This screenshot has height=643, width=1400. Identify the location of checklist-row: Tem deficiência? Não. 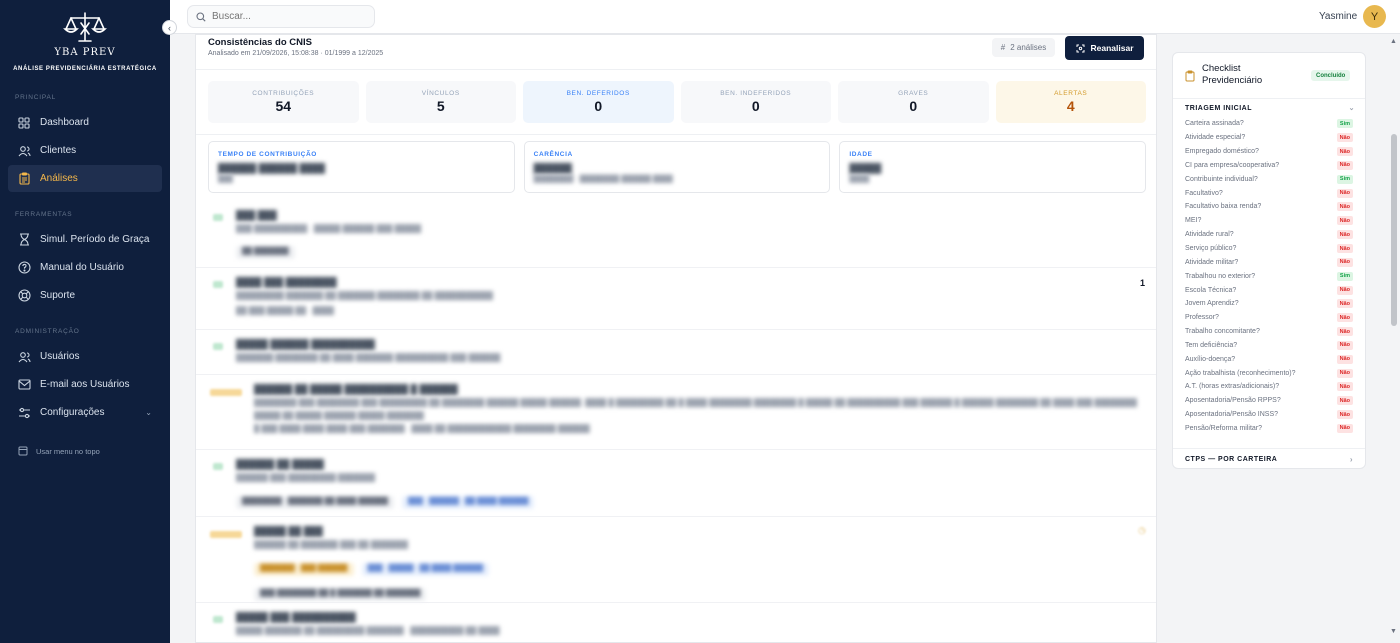
(1269, 346).